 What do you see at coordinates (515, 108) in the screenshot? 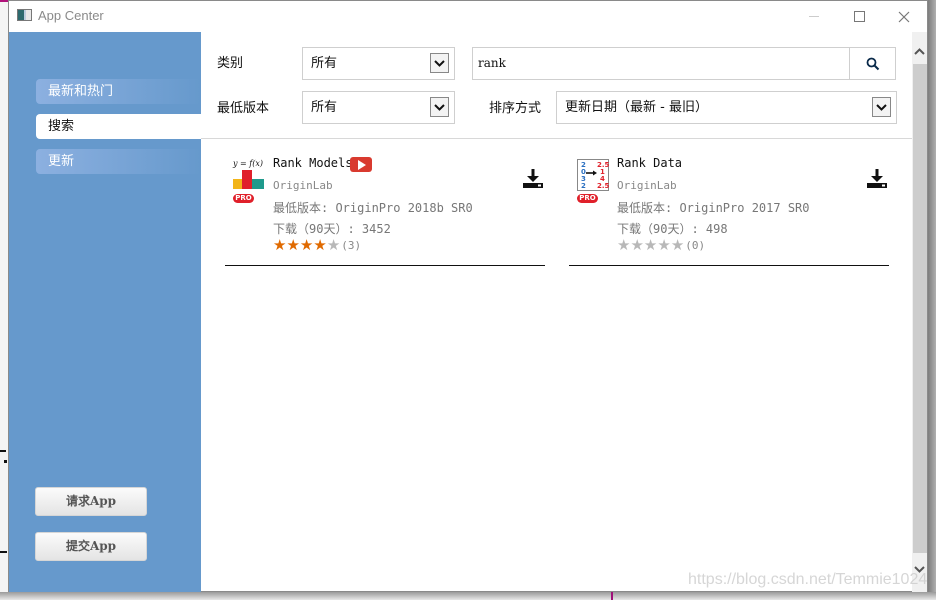
I see `sort-label: 排序方式` at bounding box center [515, 108].